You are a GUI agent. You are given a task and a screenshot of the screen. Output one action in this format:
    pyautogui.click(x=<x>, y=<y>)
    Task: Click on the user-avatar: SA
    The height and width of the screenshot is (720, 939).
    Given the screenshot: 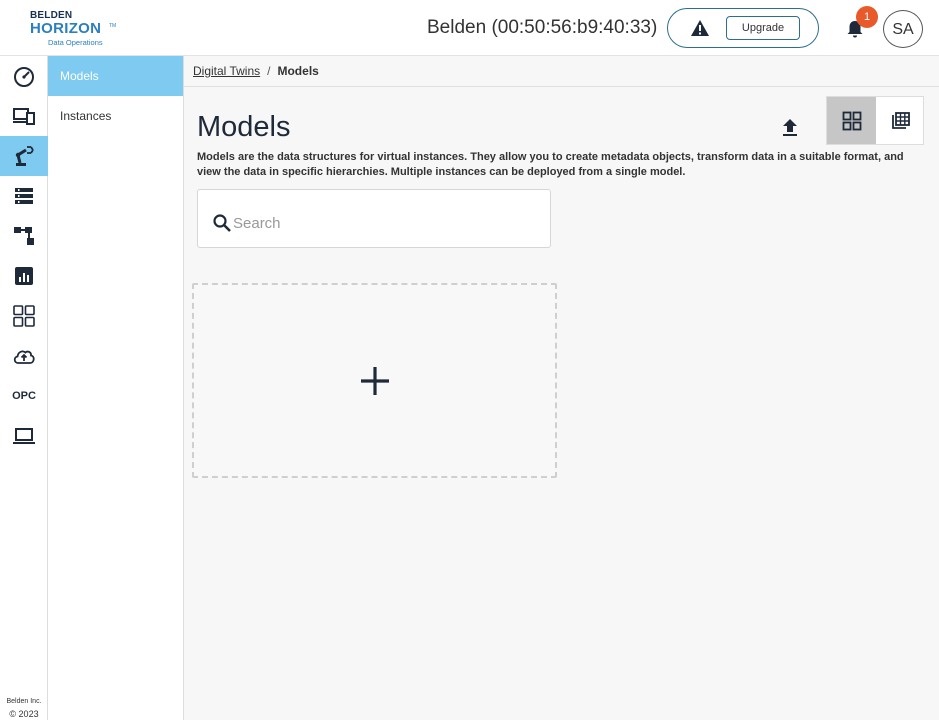 What is the action you would take?
    pyautogui.click(x=903, y=29)
    